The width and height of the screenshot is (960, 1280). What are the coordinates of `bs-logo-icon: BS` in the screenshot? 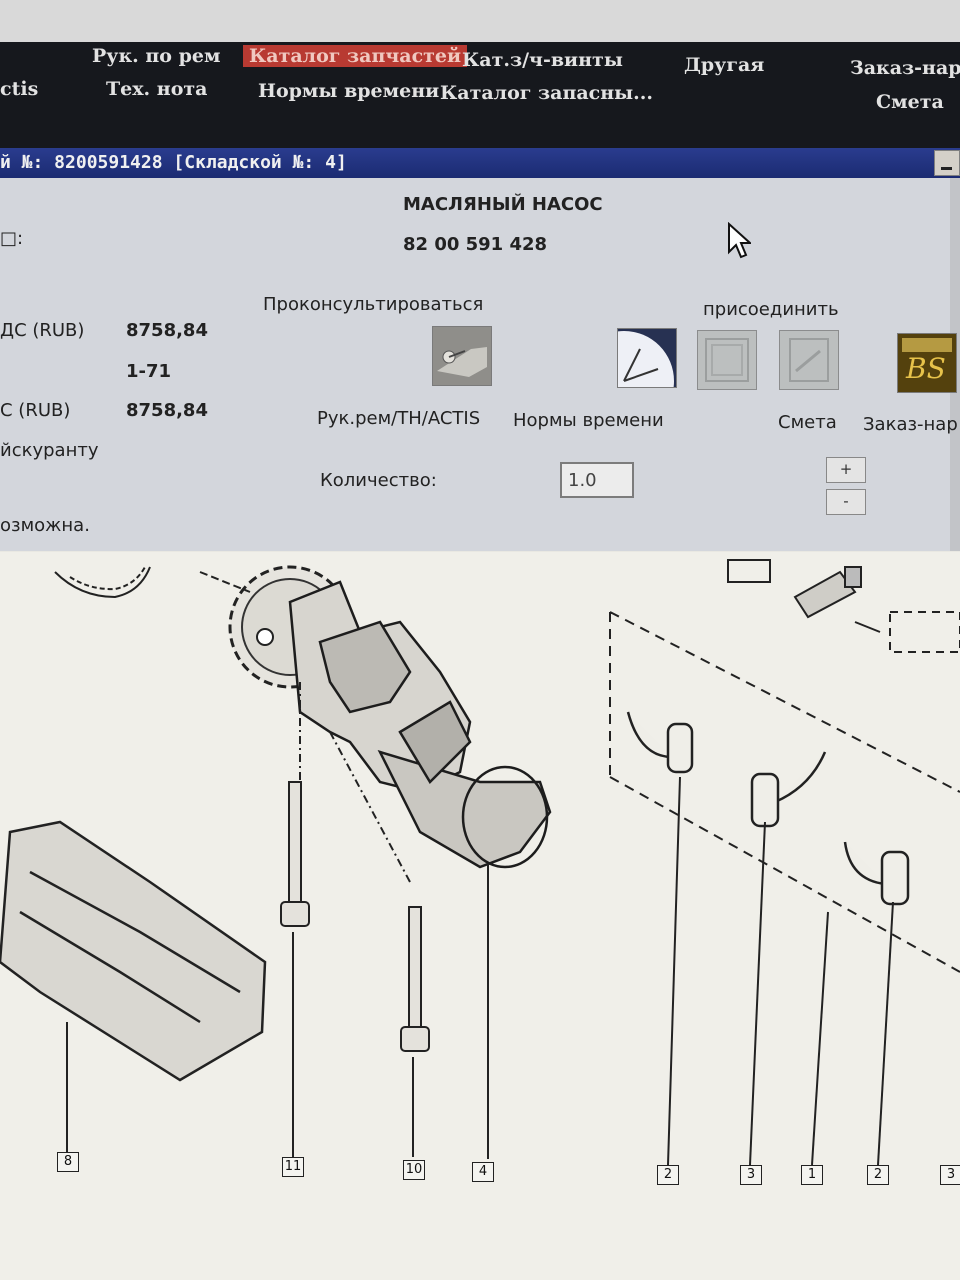 It's located at (927, 363).